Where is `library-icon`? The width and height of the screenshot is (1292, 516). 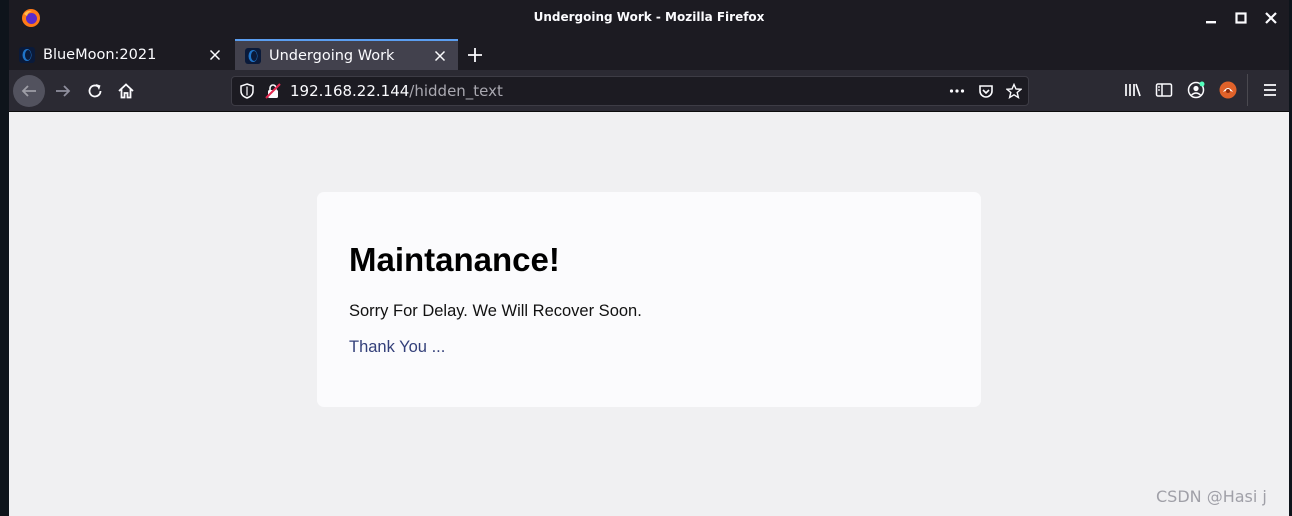
library-icon is located at coordinates (1133, 90).